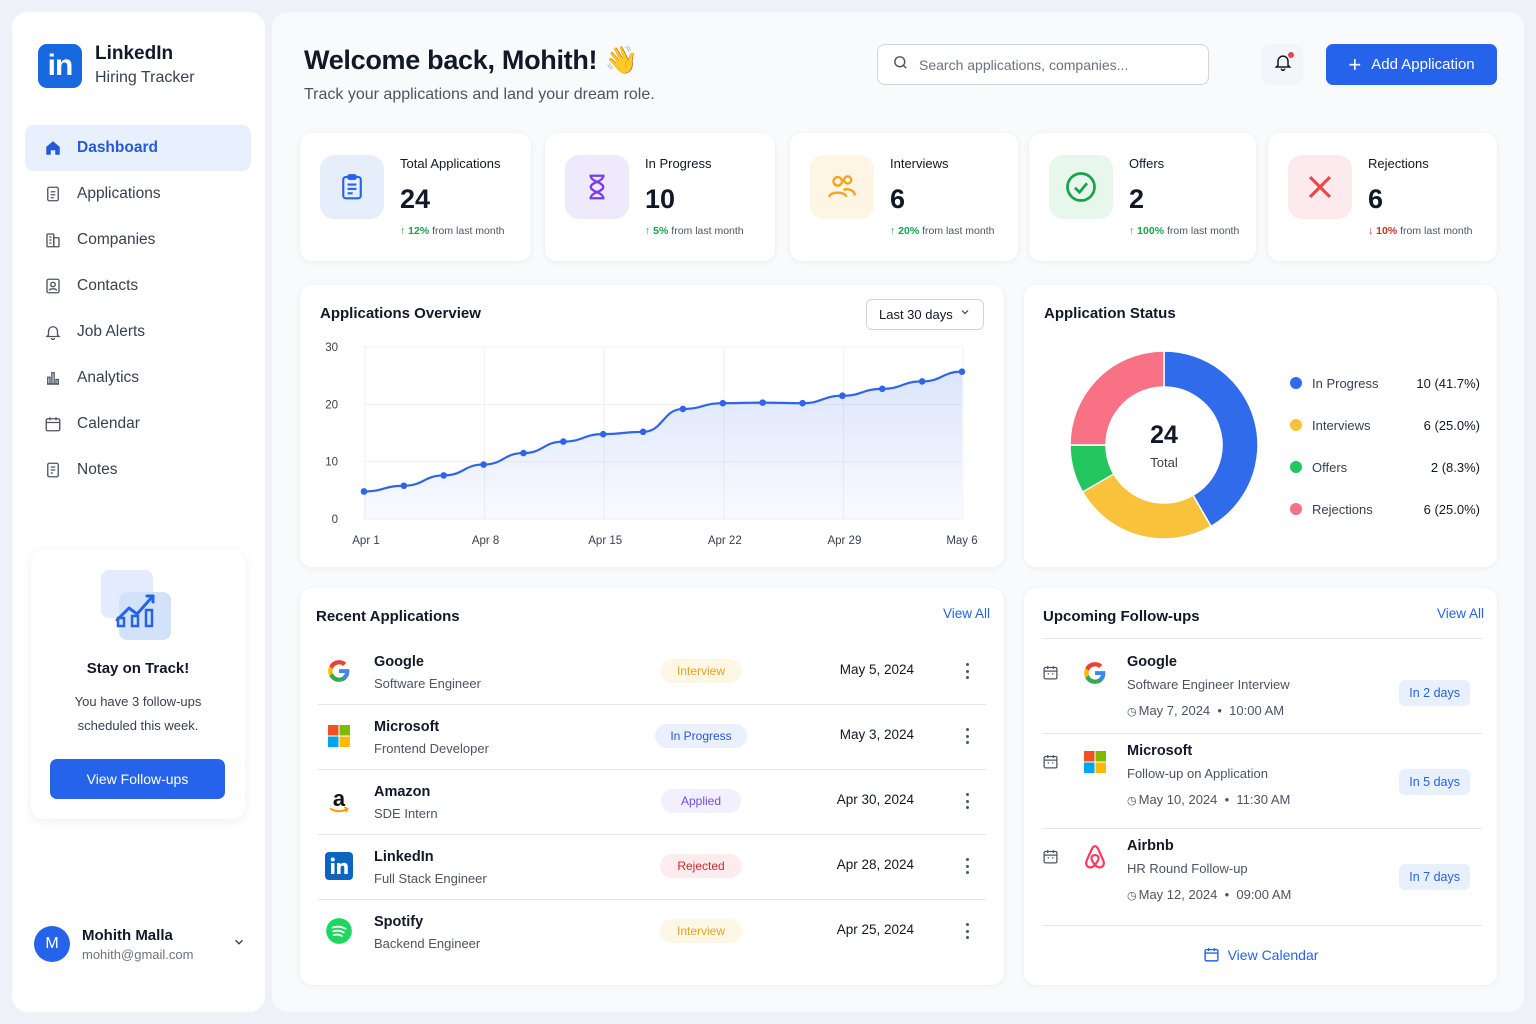  I want to click on search-input, so click(1054, 64).